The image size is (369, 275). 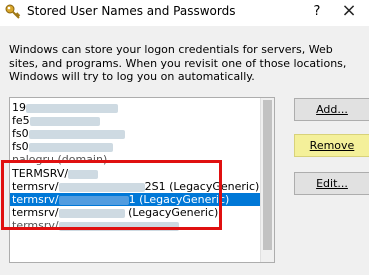 What do you see at coordinates (21, 120) in the screenshot?
I see `list-item-host: fe5` at bounding box center [21, 120].